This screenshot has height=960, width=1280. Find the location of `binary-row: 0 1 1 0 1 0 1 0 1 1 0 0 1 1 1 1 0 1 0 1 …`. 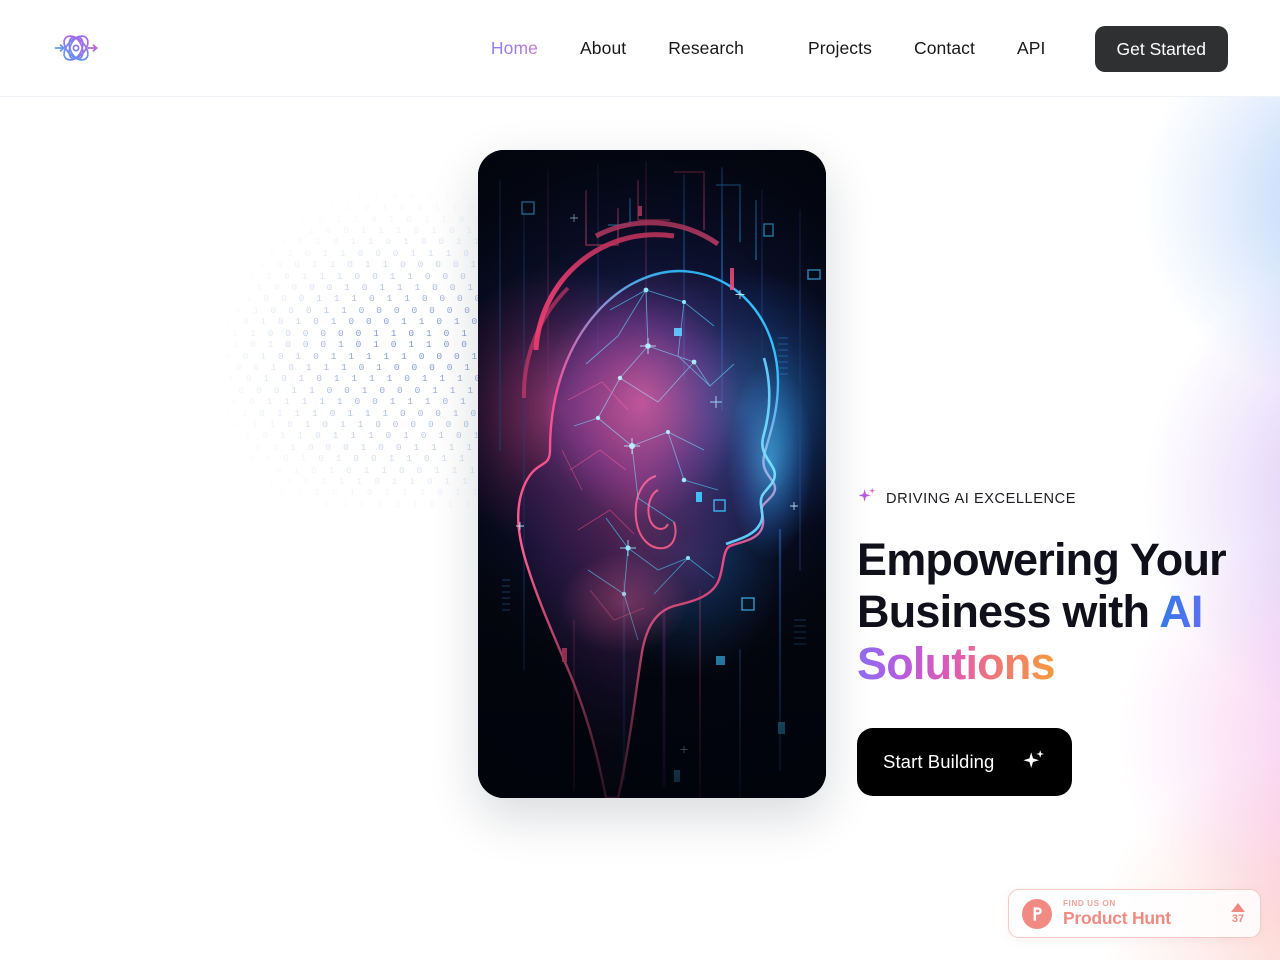

binary-row: 0 1 1 0 1 0 1 0 1 1 0 0 1 1 1 1 0 1 0 1 … is located at coordinates (473, 470).